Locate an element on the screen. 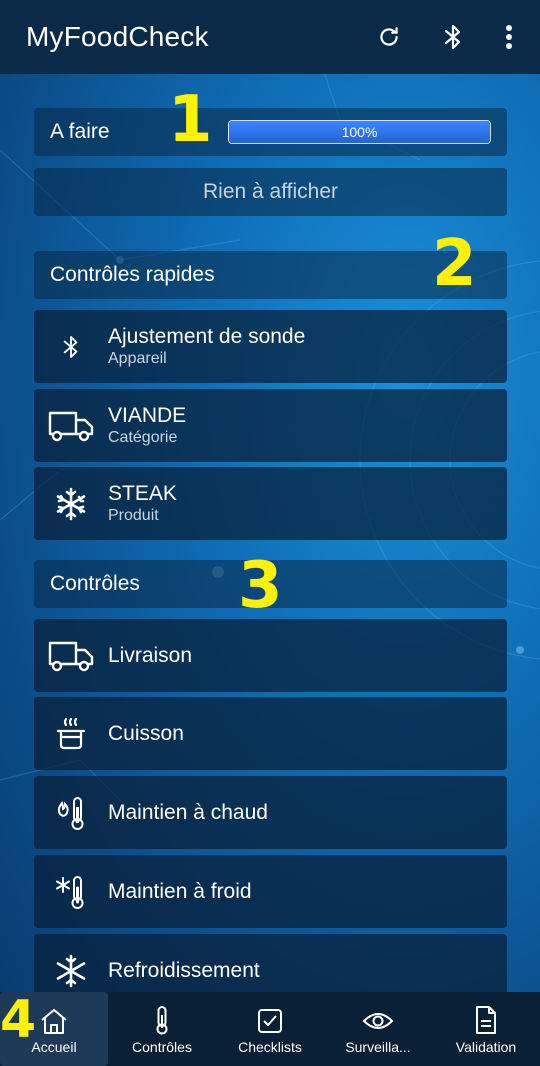  quick-item-probe-adjustment: Ajustement de sonde Appareil is located at coordinates (270, 346).